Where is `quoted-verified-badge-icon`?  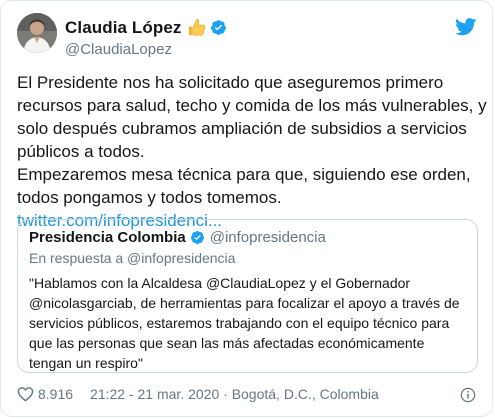
quoted-verified-badge-icon is located at coordinates (197, 237).